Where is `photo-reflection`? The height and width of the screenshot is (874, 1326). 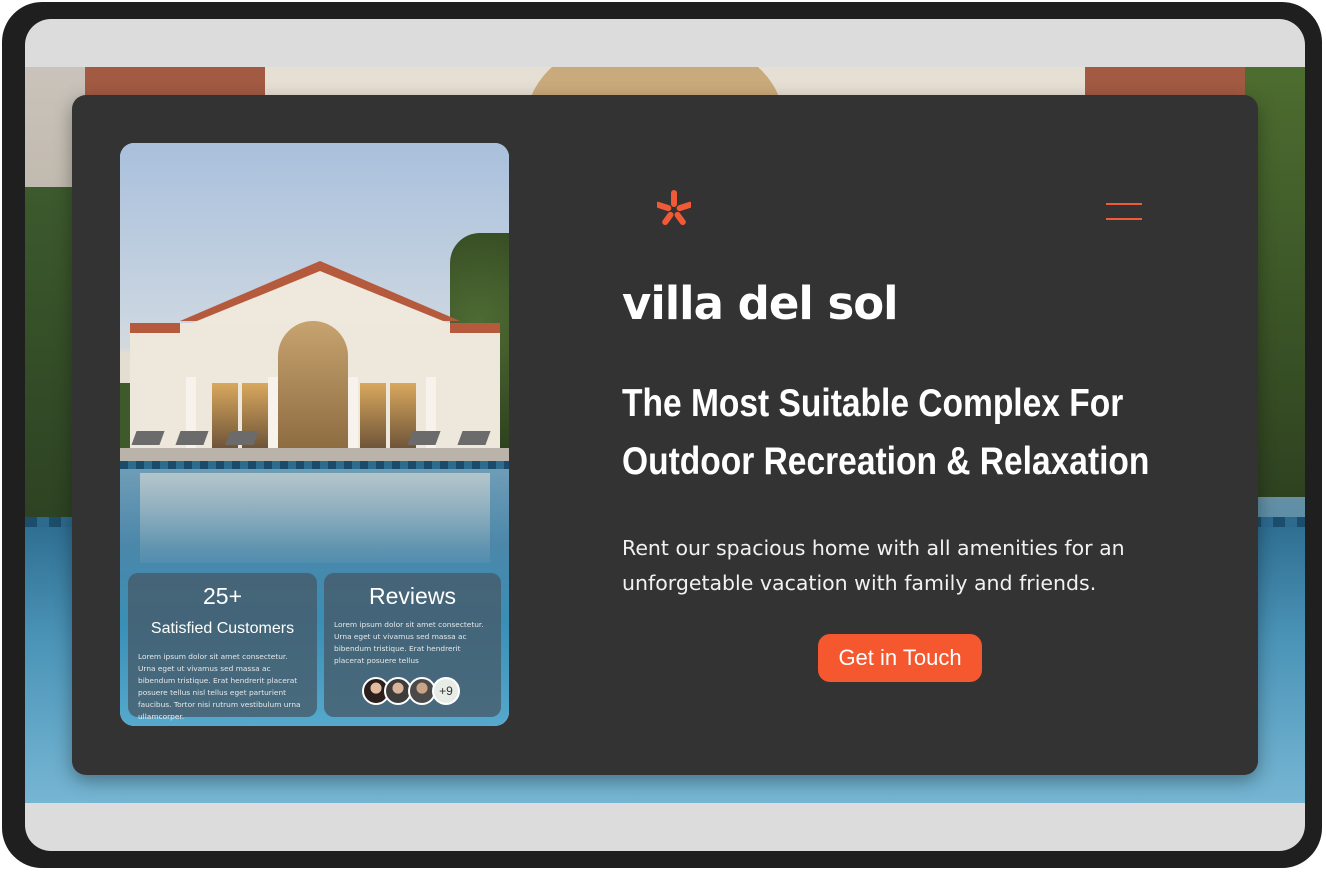 photo-reflection is located at coordinates (315, 518).